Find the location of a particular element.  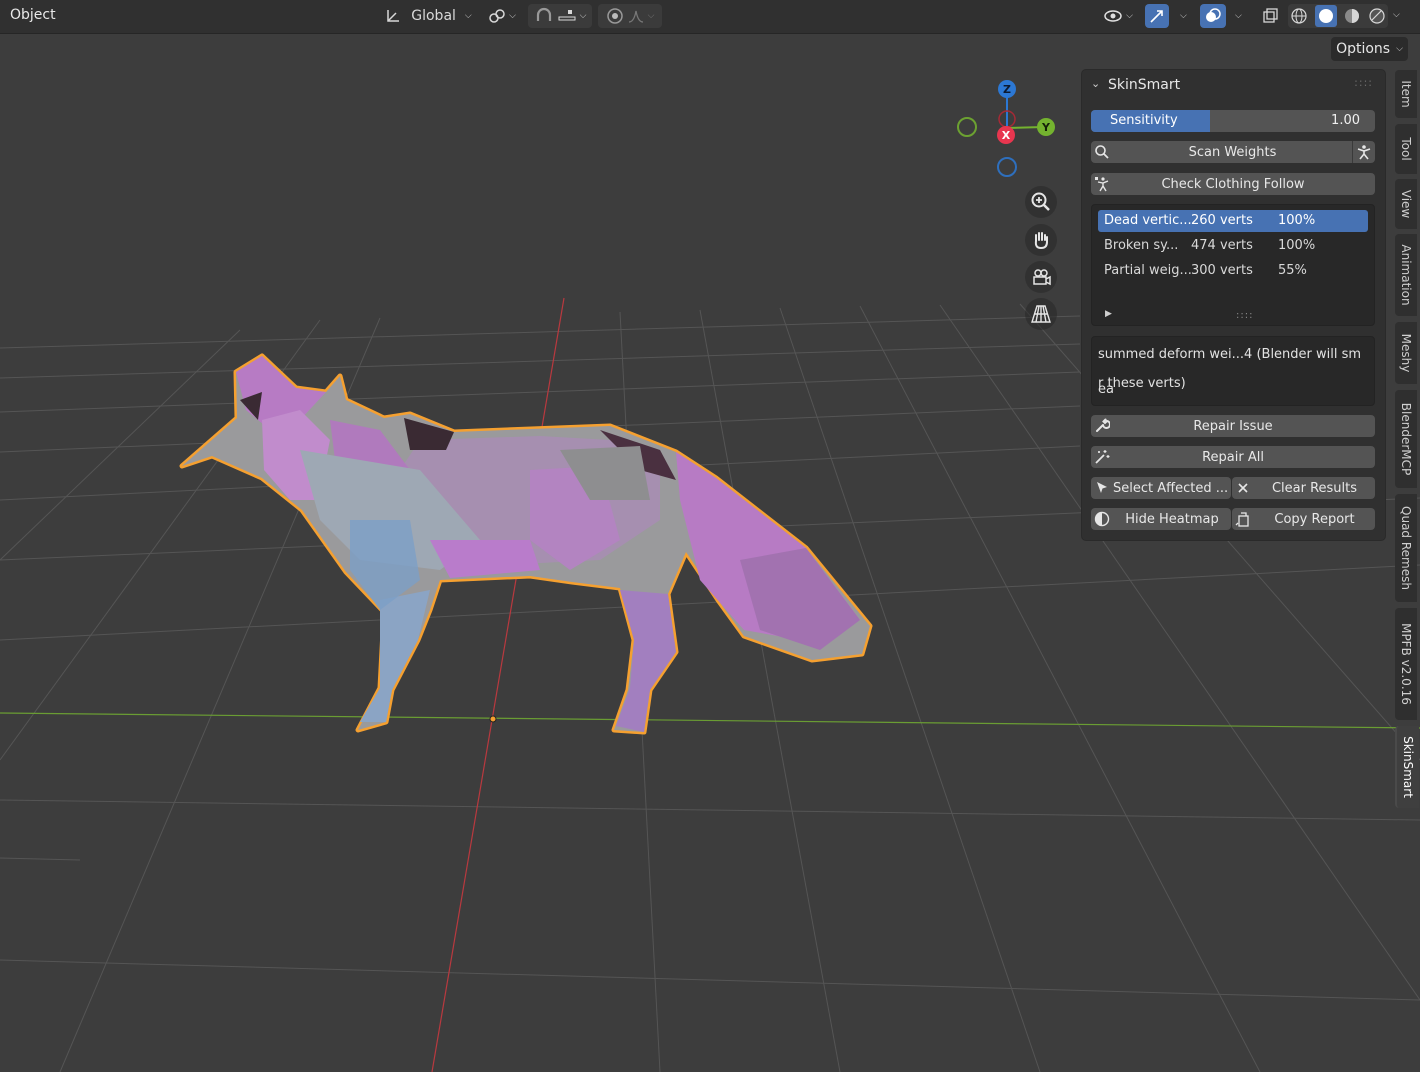

transform-orientation-dropdown: Global ⌵ is located at coordinates (428, 16).